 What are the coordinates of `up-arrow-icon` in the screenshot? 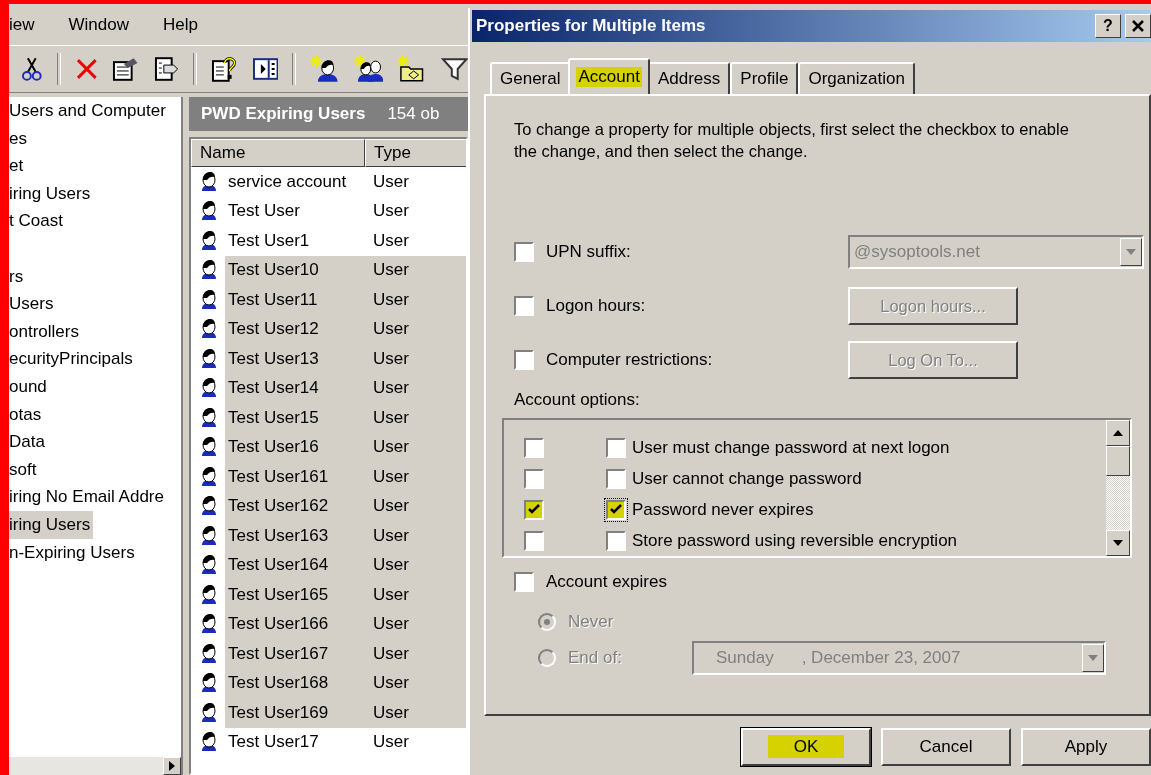 It's located at (1118, 433).